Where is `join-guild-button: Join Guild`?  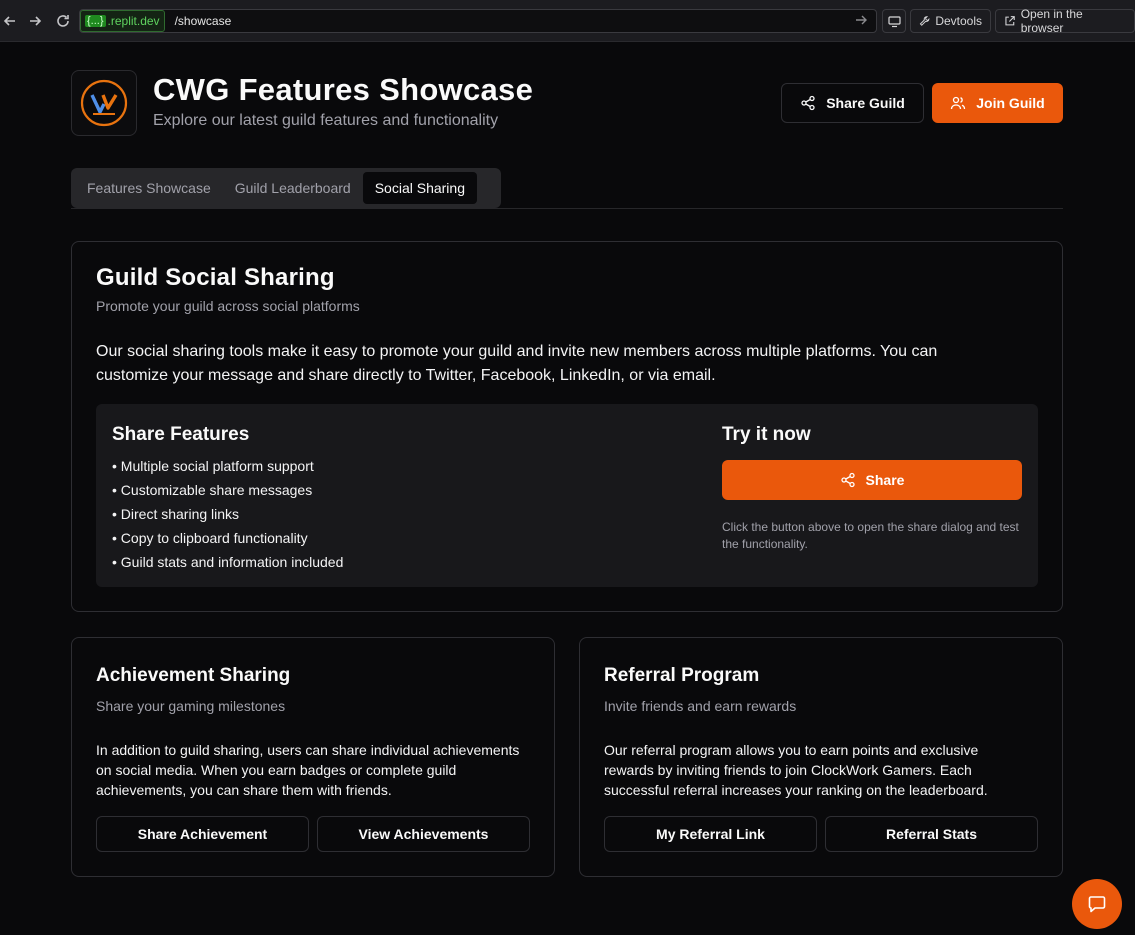
join-guild-button: Join Guild is located at coordinates (997, 103).